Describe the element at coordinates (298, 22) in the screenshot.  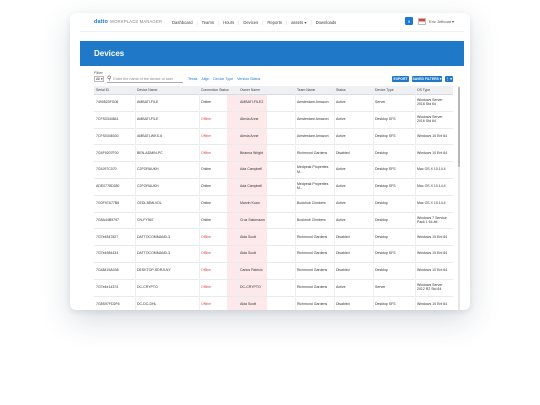
I see `nav-assets: assets ▾` at that location.